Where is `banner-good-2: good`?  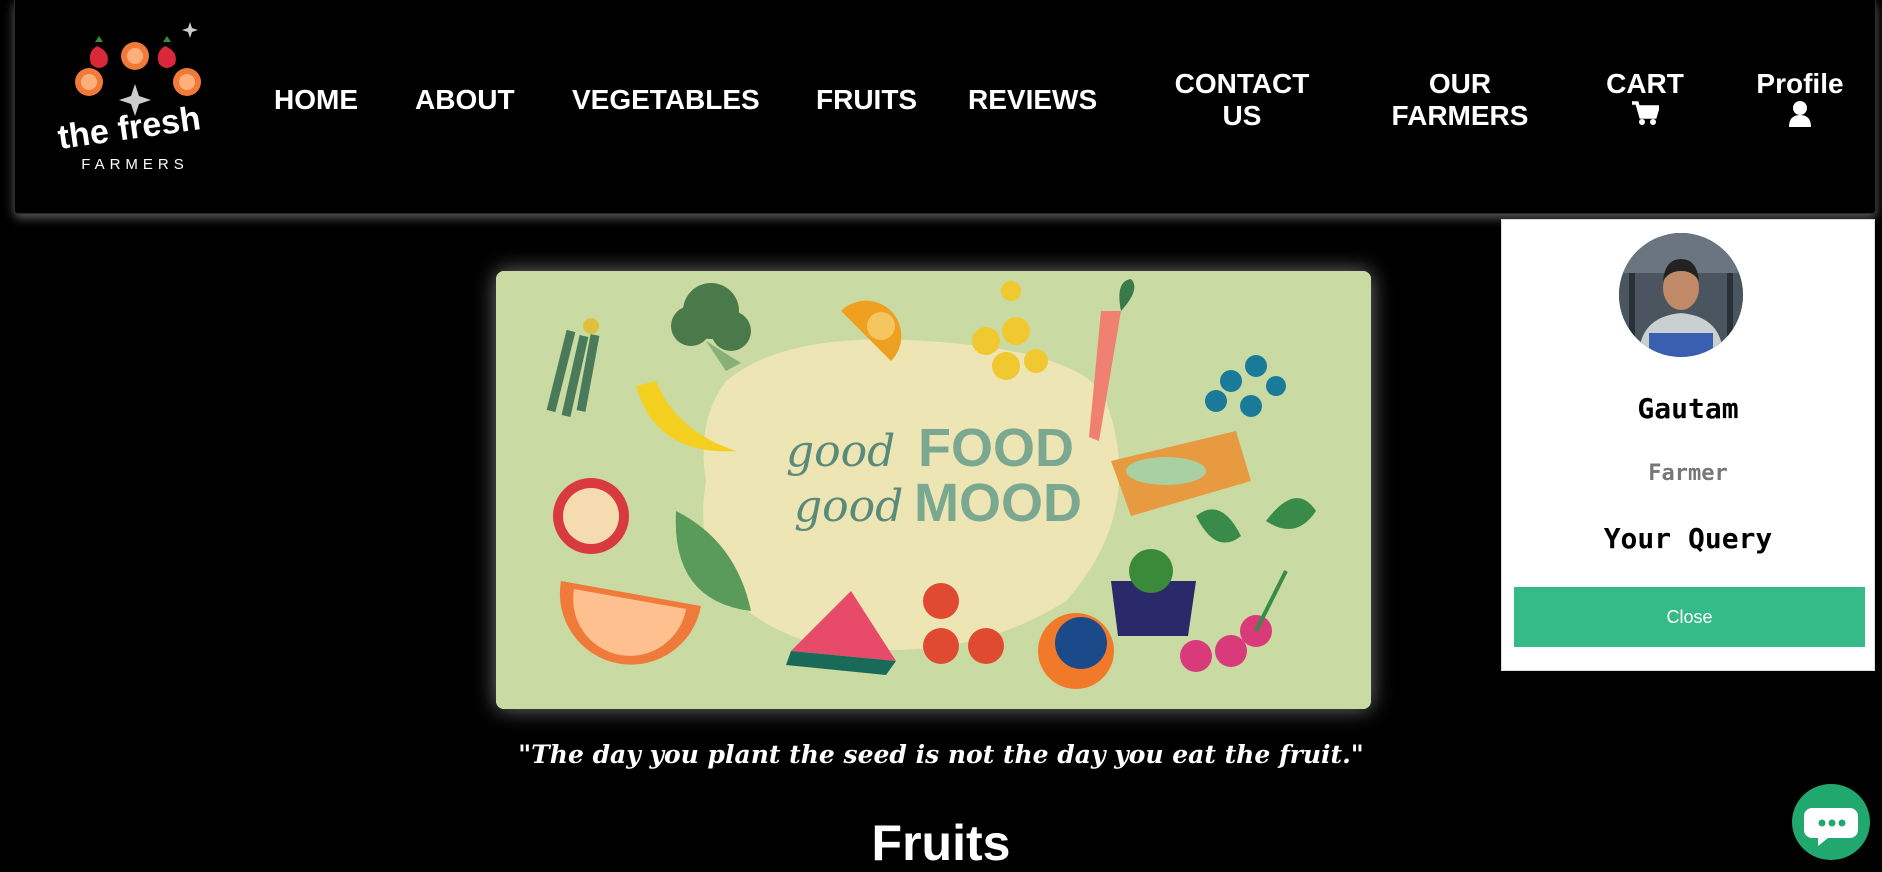 banner-good-2: good is located at coordinates (848, 506).